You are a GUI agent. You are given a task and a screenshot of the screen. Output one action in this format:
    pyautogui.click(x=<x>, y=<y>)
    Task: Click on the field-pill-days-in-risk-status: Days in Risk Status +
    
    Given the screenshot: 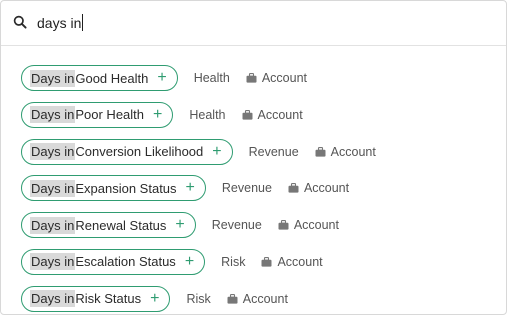 What is the action you would take?
    pyautogui.click(x=96, y=298)
    